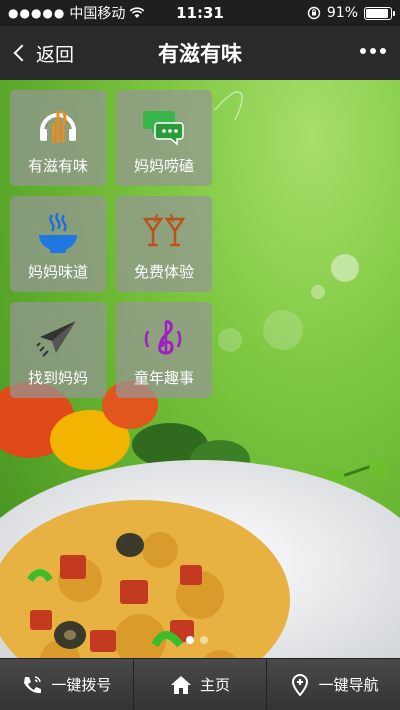 Image resolution: width=400 pixels, height=710 pixels. I want to click on home-icon, so click(181, 684).